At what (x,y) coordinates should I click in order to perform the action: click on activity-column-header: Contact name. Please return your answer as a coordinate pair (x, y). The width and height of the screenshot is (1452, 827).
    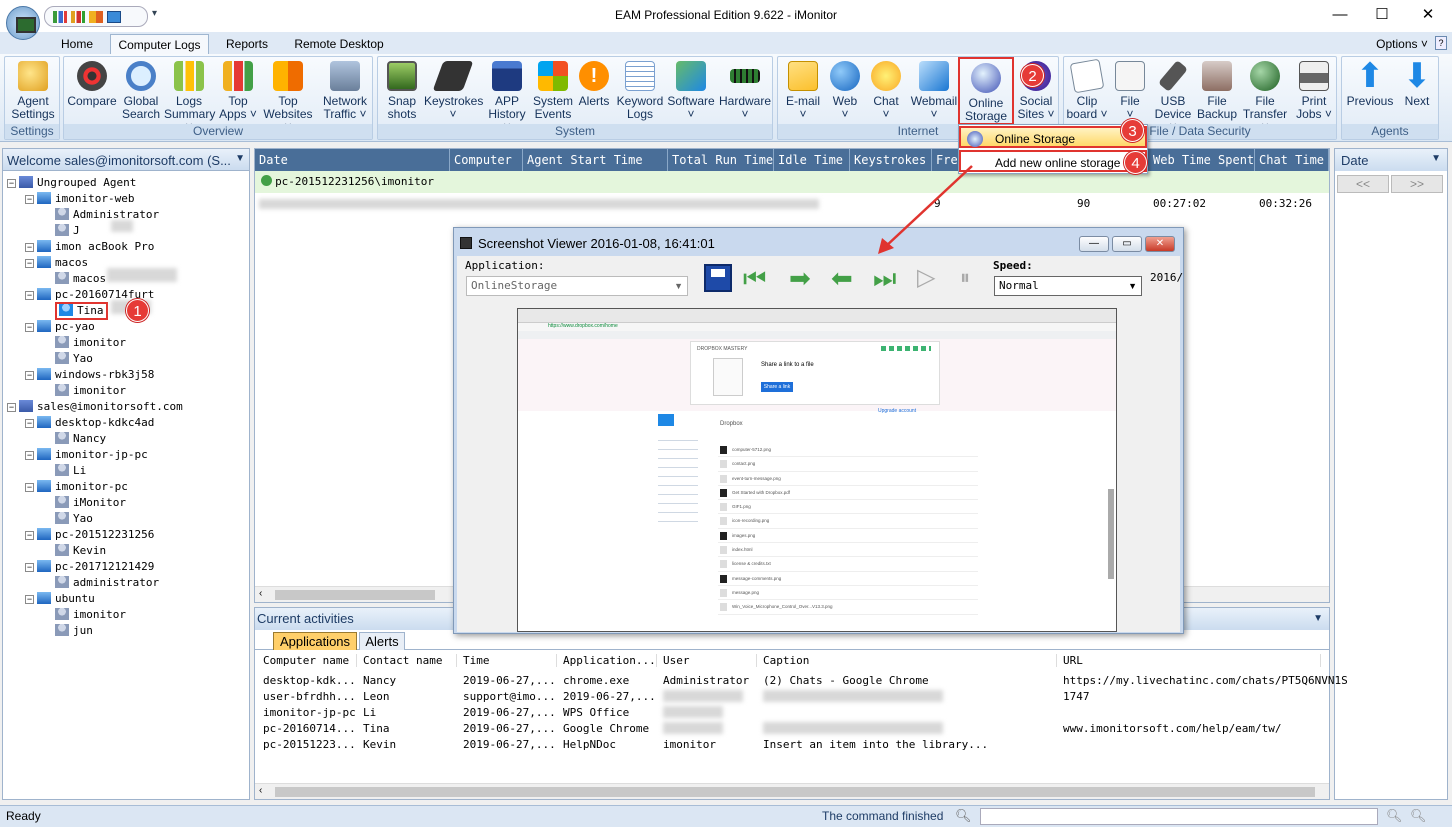
    Looking at the image, I should click on (407, 660).